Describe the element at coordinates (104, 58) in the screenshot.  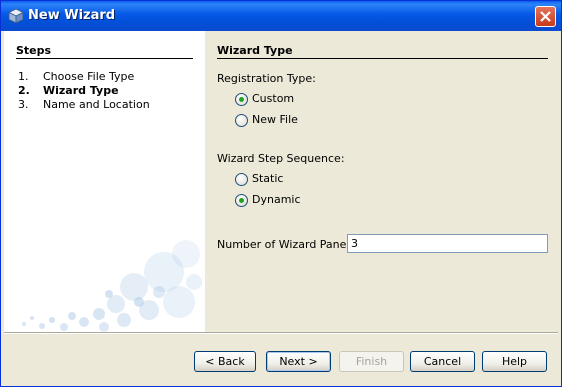
I see `steps-heading-rule` at that location.